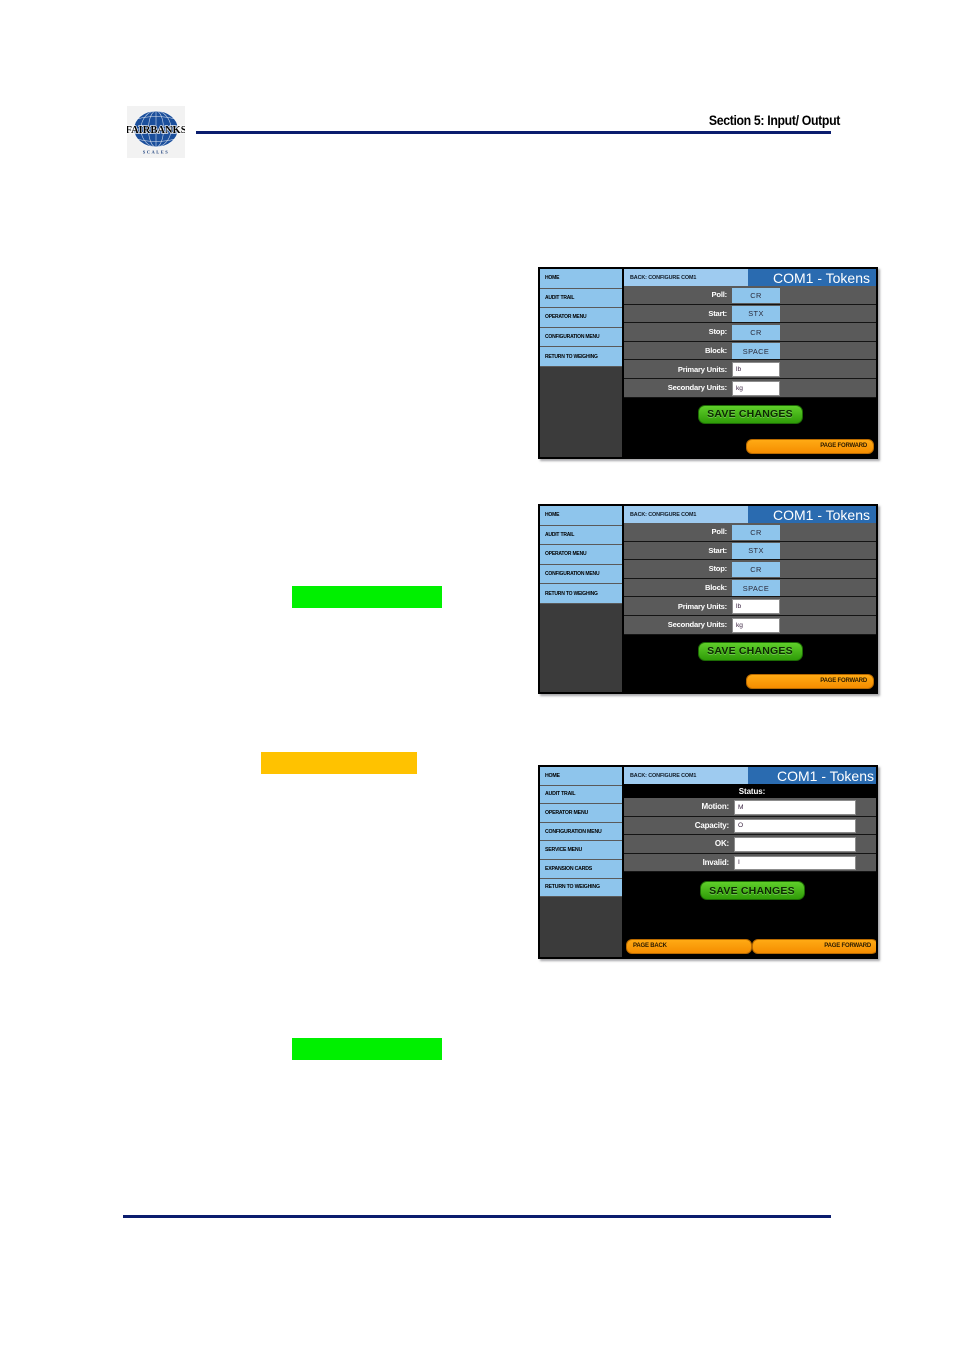 The height and width of the screenshot is (1351, 954). What do you see at coordinates (718, 569) in the screenshot?
I see `field-label-stop-: Stop:` at bounding box center [718, 569].